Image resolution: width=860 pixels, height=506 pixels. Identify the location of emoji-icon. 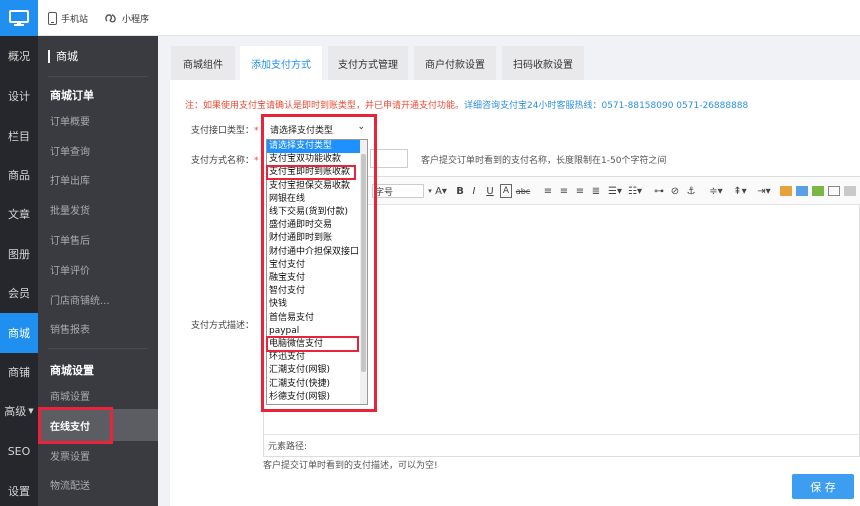
(850, 191).